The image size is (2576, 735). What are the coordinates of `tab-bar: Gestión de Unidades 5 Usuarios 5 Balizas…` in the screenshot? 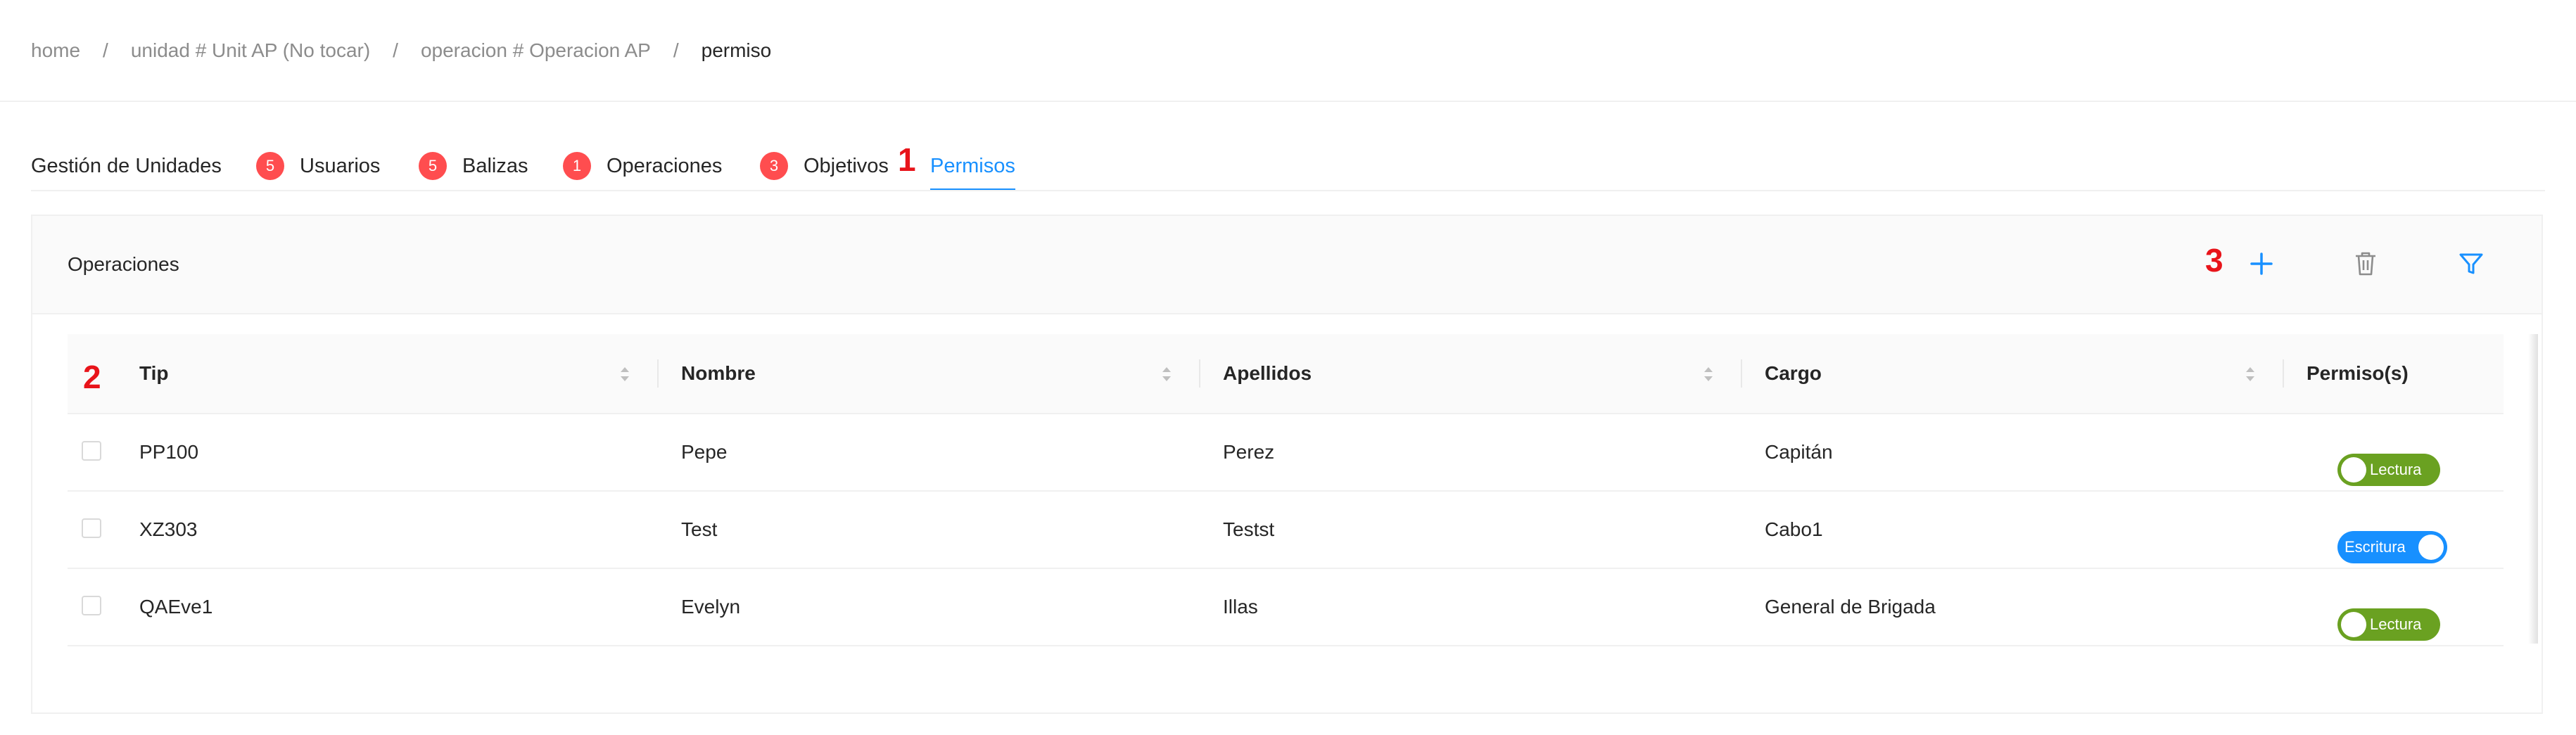 It's located at (1288, 166).